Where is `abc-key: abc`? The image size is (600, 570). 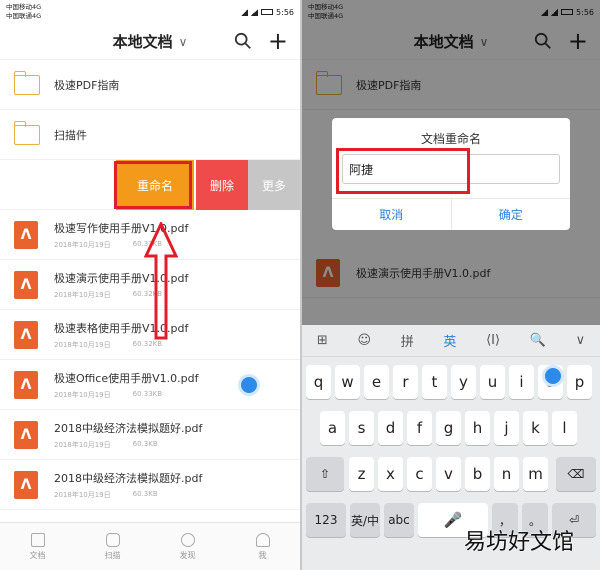 abc-key: abc is located at coordinates (399, 520).